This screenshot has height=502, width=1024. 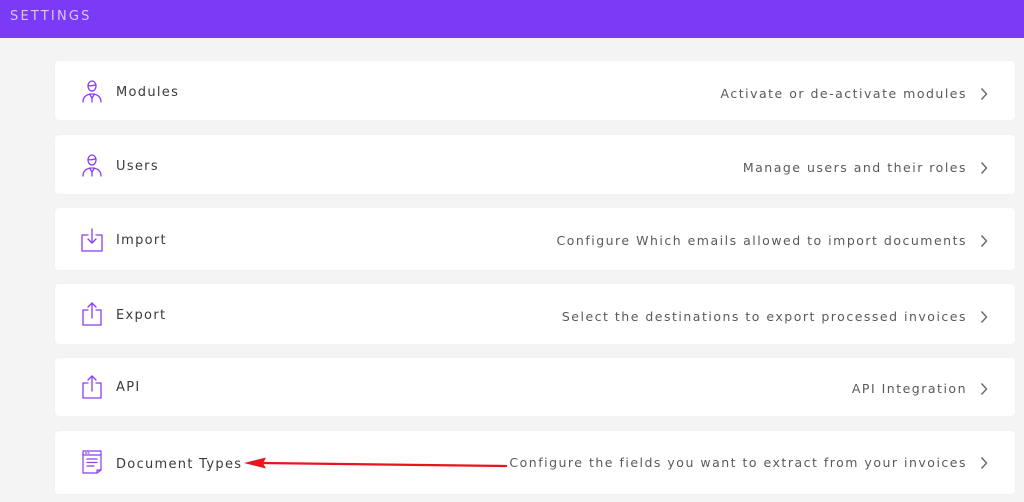 I want to click on settings-item-label: Document Types, so click(x=179, y=464).